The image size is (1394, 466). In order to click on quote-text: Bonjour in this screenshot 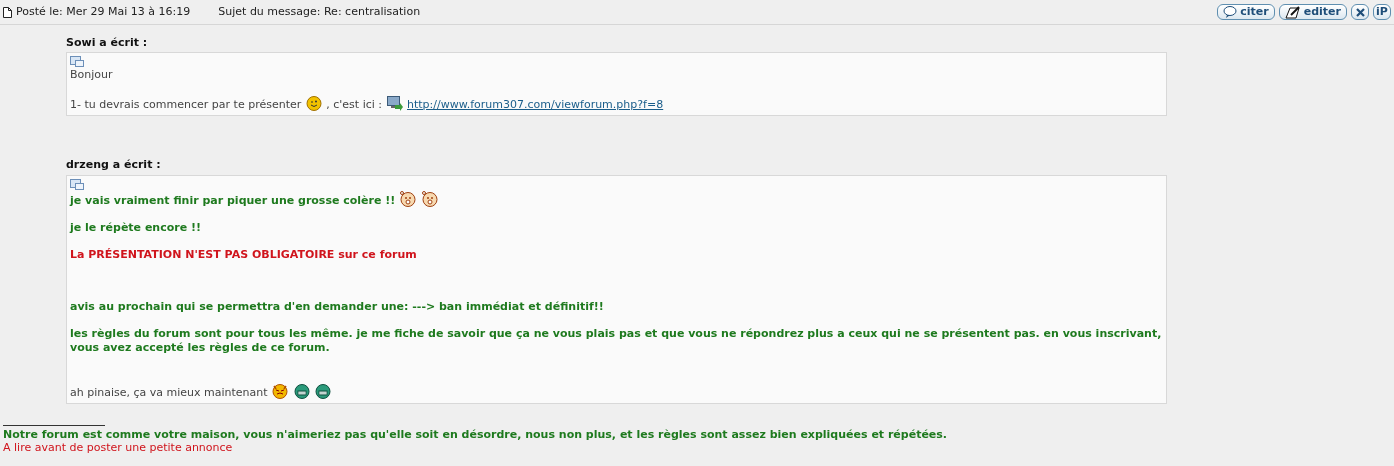, I will do `click(91, 75)`.